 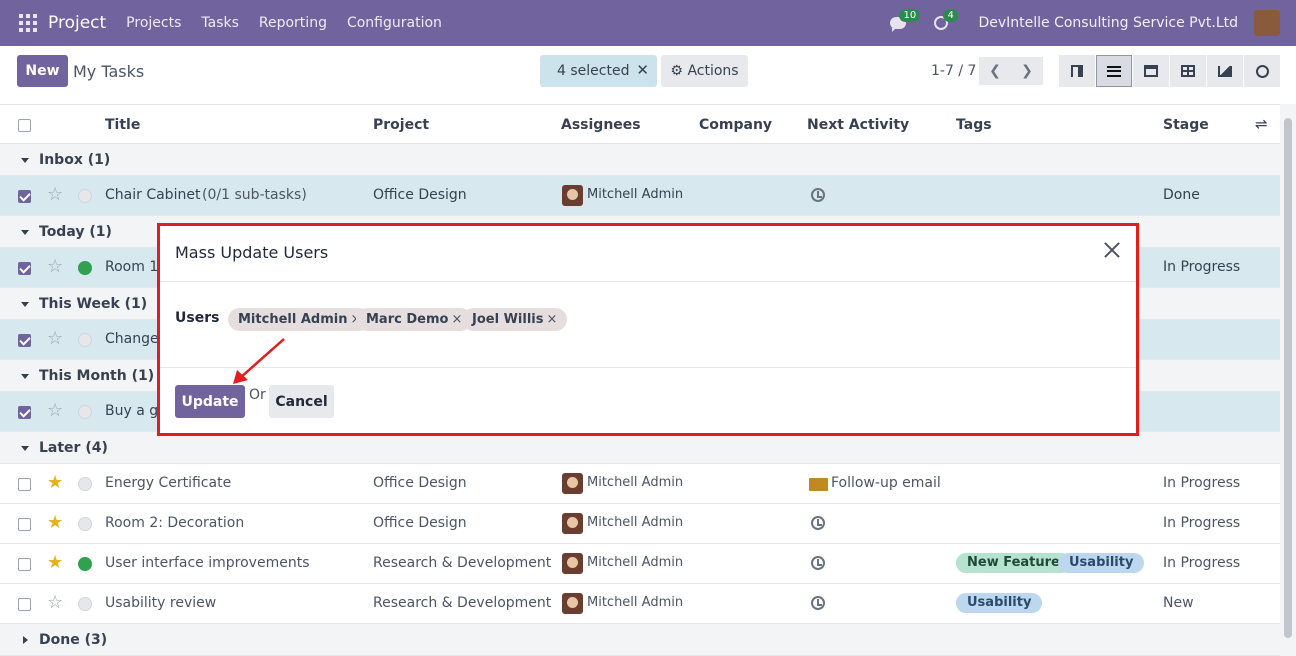 What do you see at coordinates (462, 603) in the screenshot?
I see `task-project: Research & Development` at bounding box center [462, 603].